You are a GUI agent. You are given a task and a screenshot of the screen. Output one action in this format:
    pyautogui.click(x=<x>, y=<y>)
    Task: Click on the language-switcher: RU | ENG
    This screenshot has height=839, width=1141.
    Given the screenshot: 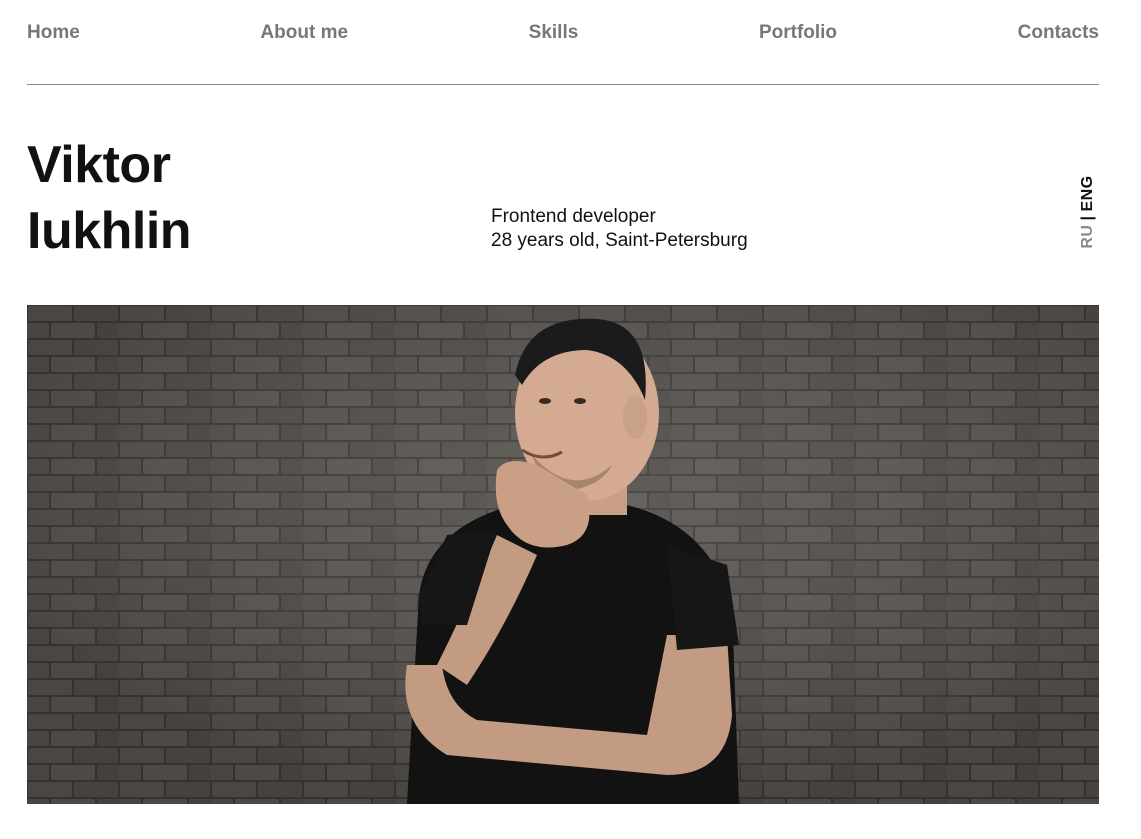 What is the action you would take?
    pyautogui.click(x=1088, y=212)
    